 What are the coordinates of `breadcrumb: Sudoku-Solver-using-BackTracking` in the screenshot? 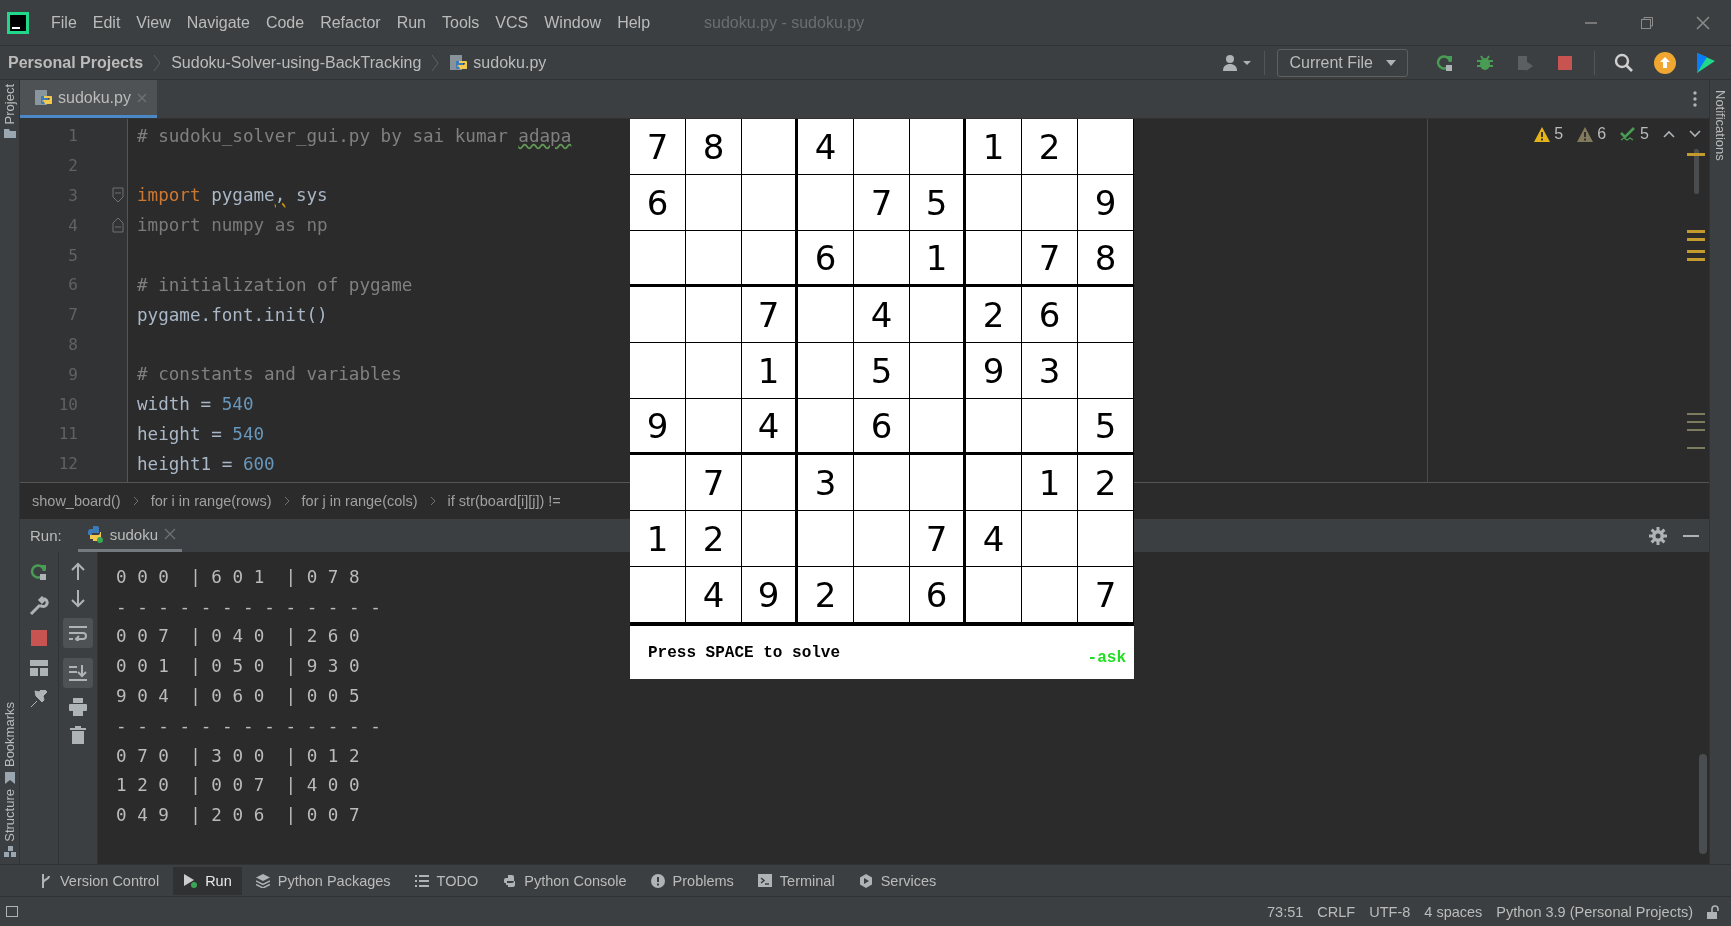 It's located at (296, 62).